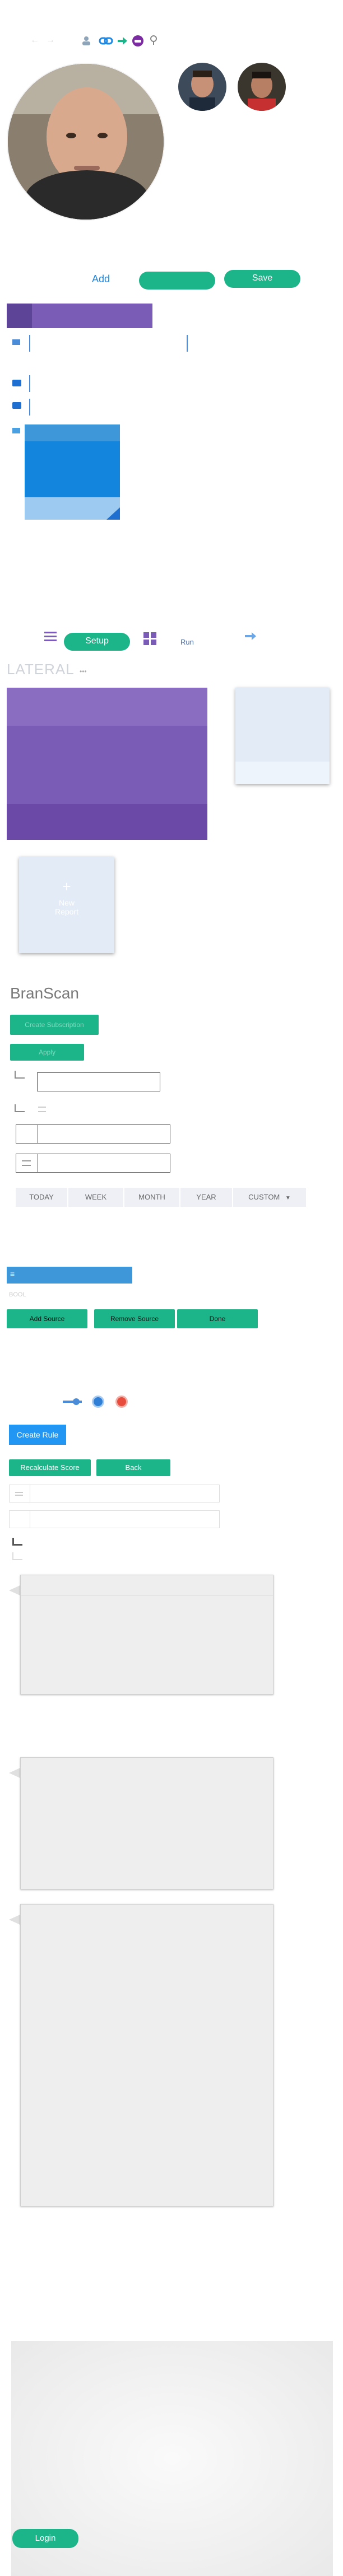 The width and height of the screenshot is (343, 2576). What do you see at coordinates (50, 1467) in the screenshot?
I see `recalculate-score-button: Recalculate Score` at bounding box center [50, 1467].